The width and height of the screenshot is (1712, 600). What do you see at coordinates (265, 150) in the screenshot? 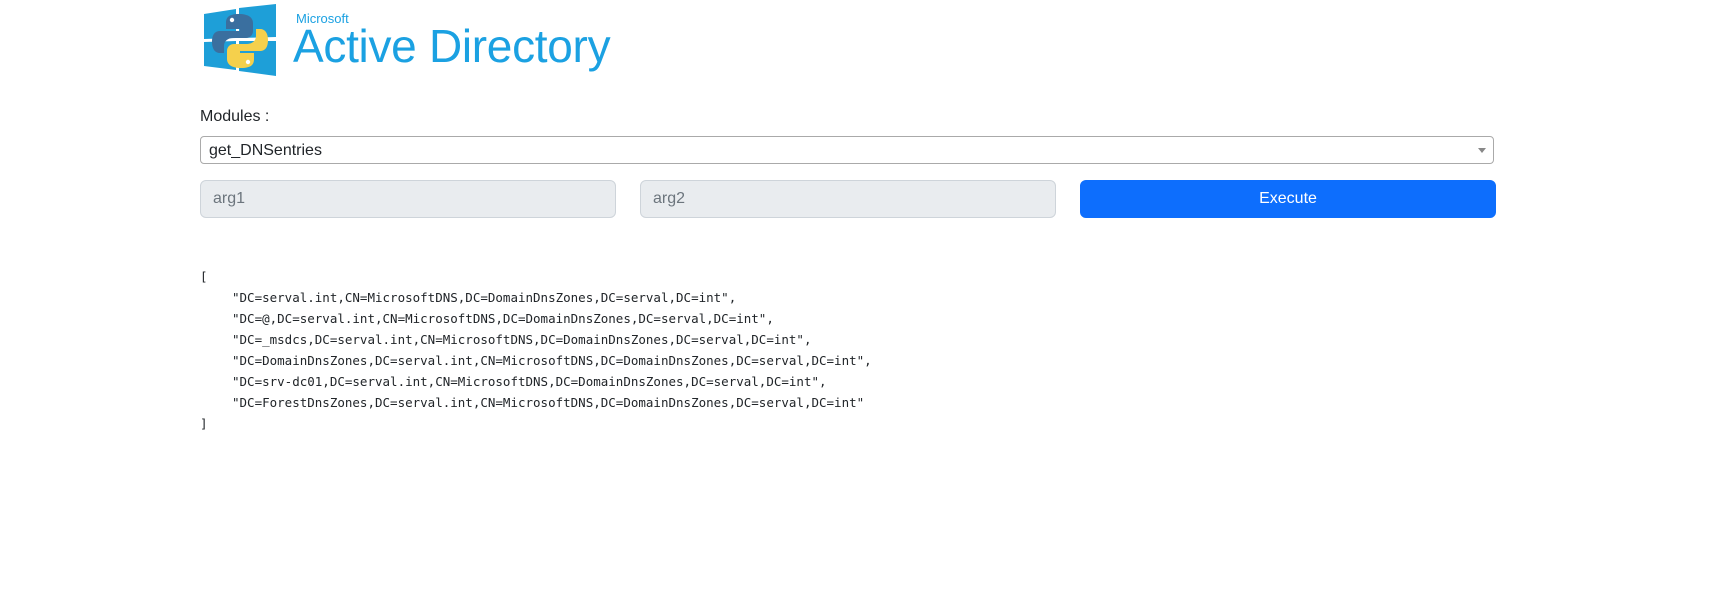
I see `module-select-value: get_DNSentries` at bounding box center [265, 150].